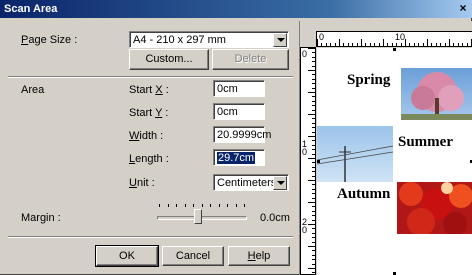 This screenshot has width=472, height=275. What do you see at coordinates (236, 9) in the screenshot?
I see `title-bar: Scan Area ×` at bounding box center [236, 9].